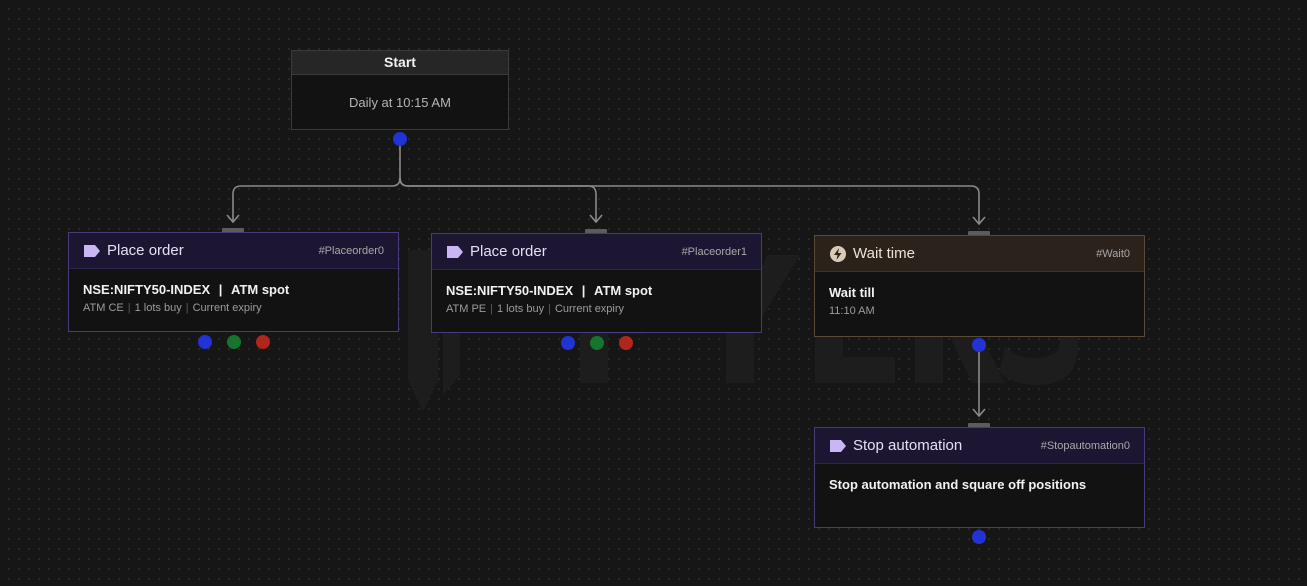 This screenshot has height=586, width=1307. I want to click on placeorder1-instrument: NSE:NIFTY50-INDEX, so click(510, 290).